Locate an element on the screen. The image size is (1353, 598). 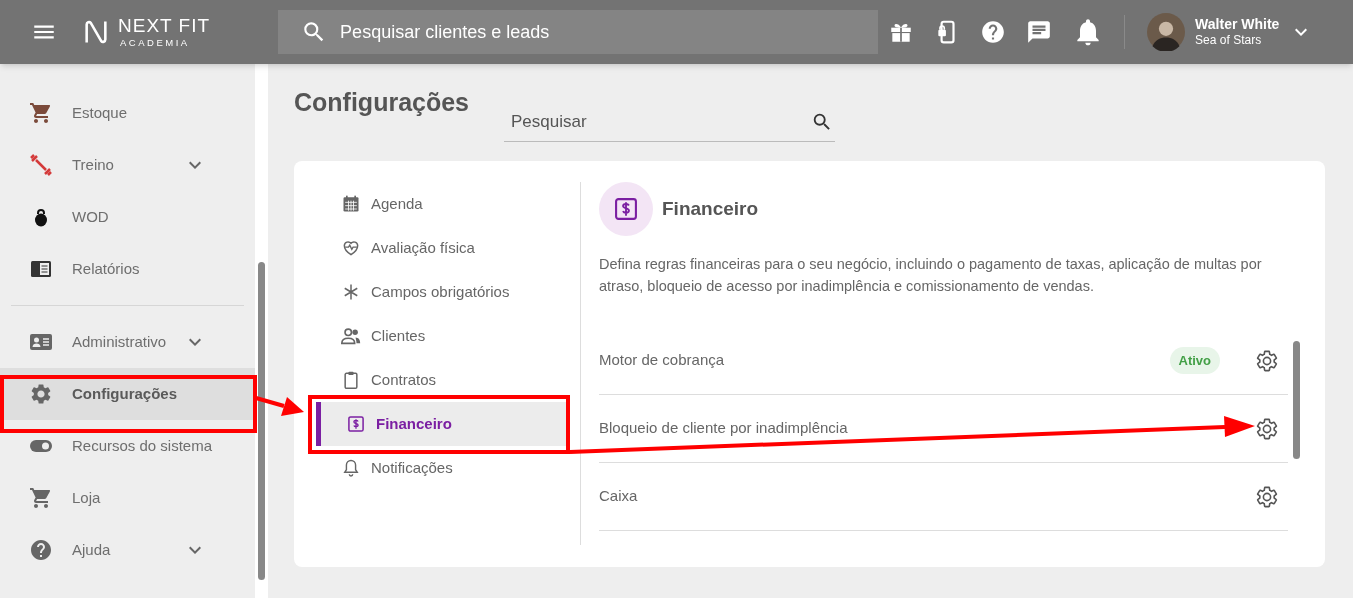
search-field: Pesquisar clientes e leads is located at coordinates (578, 32).